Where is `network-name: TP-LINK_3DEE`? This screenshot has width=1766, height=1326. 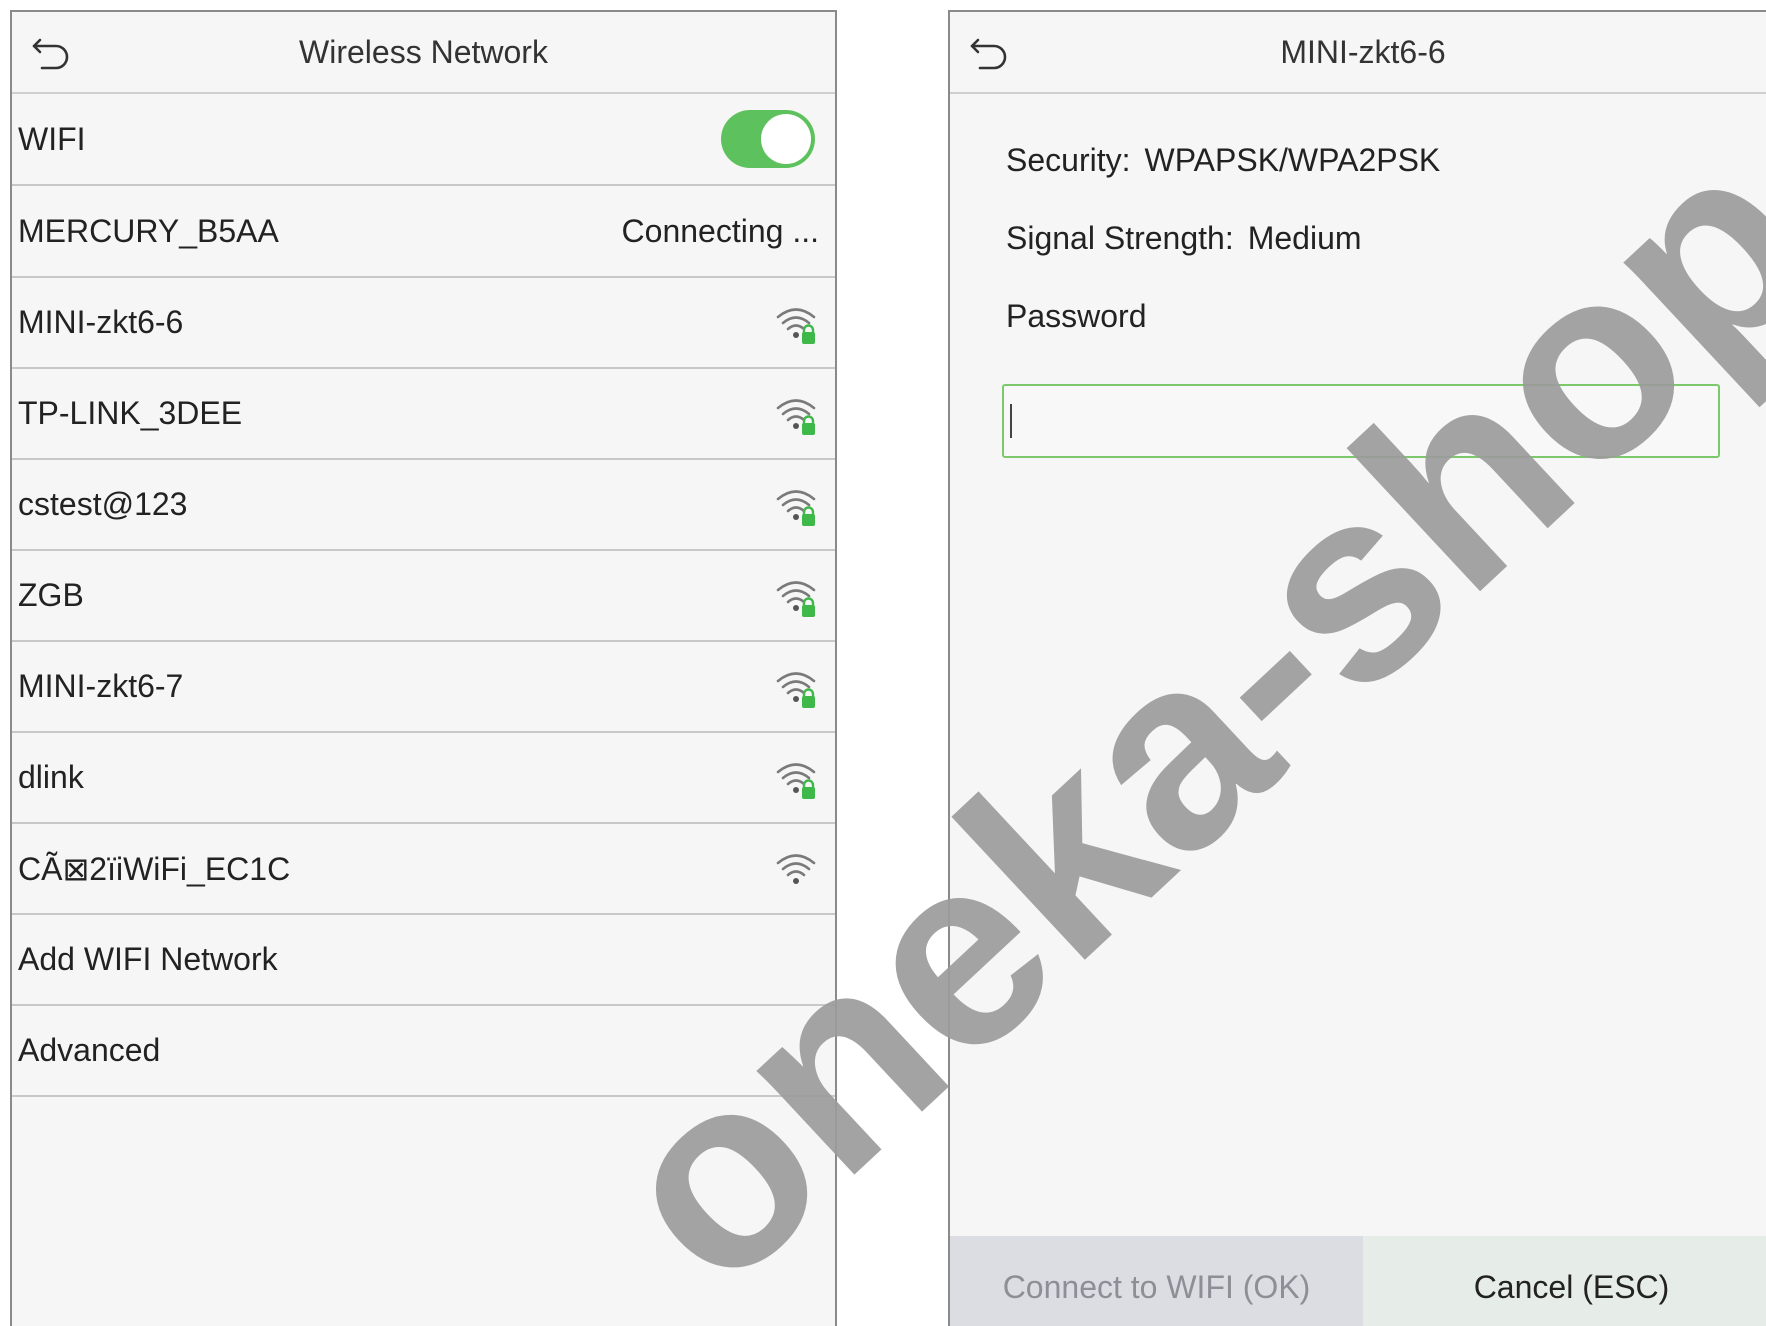 network-name: TP-LINK_3DEE is located at coordinates (130, 413).